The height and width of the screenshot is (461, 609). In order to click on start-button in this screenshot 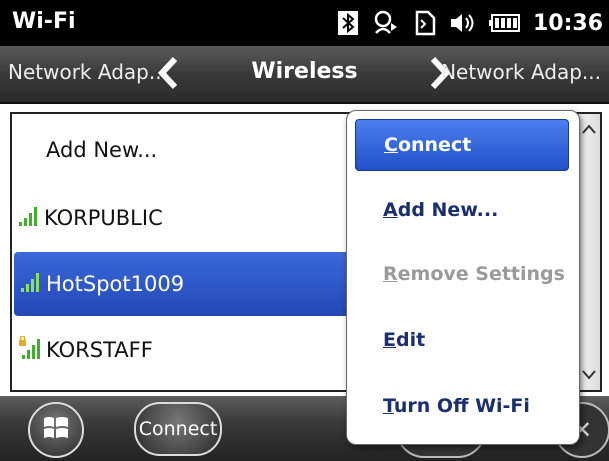, I will do `click(56, 430)`.